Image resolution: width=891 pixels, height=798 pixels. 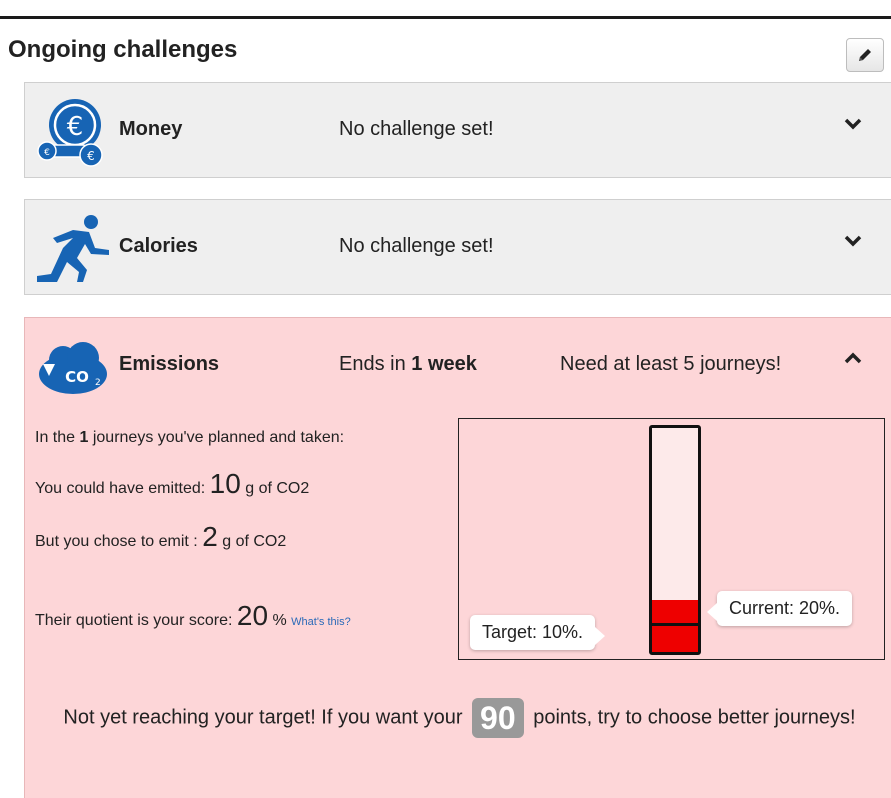 I want to click on svg-text: CO, so click(x=77, y=377).